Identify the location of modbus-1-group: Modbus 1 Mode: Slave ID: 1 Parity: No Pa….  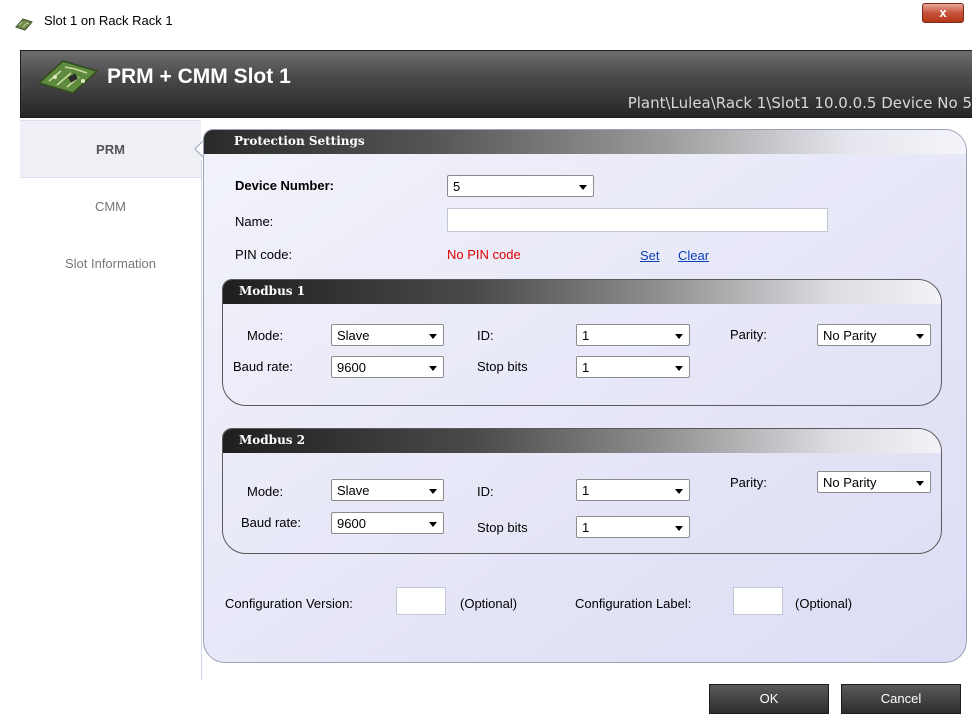
(582, 342).